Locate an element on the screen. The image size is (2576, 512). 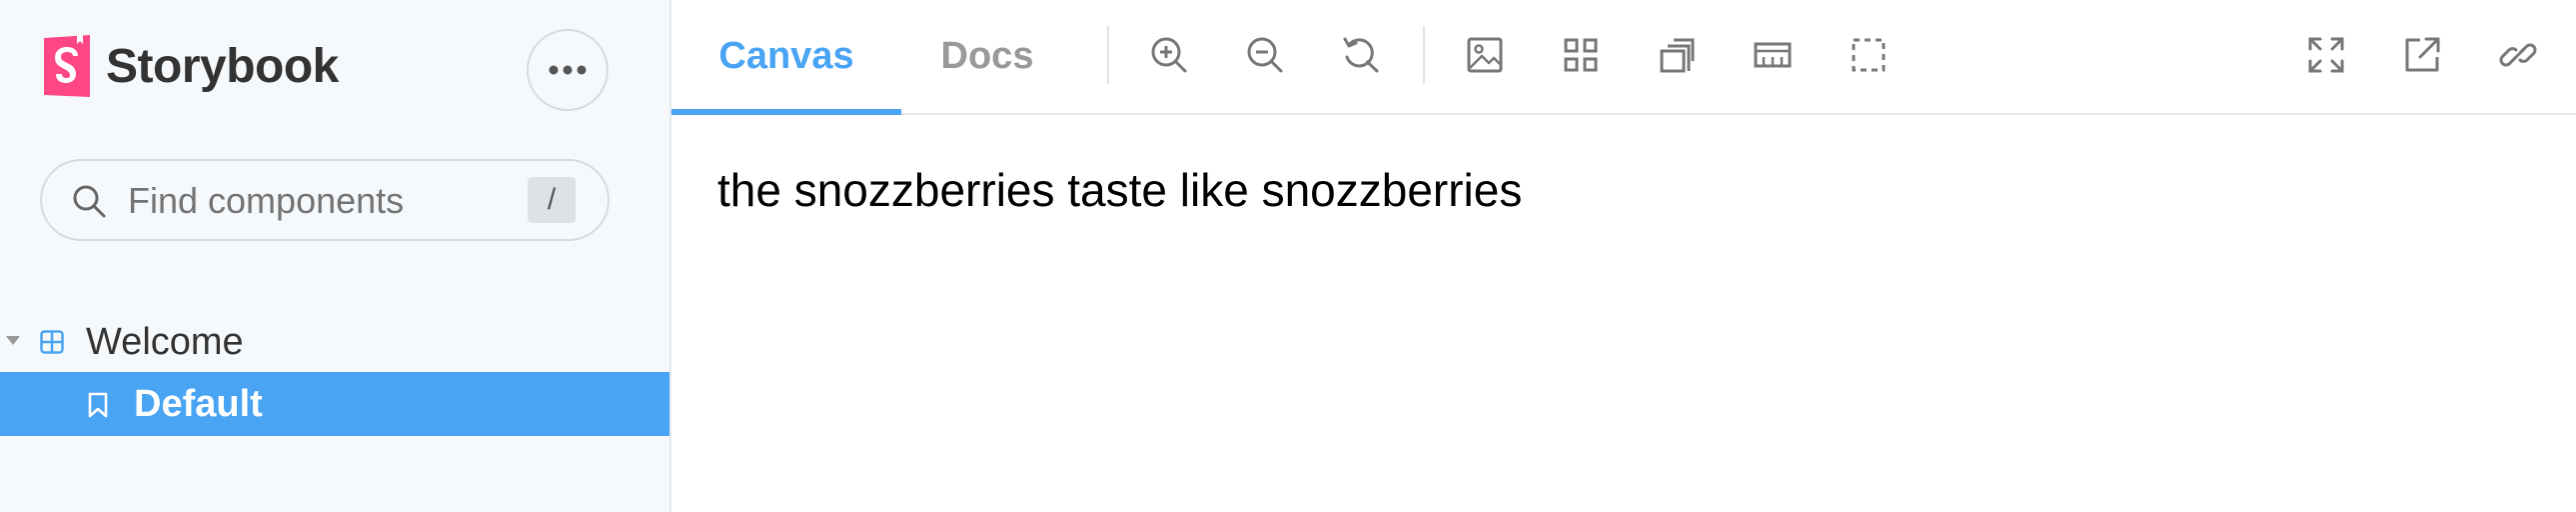
tab-canvas: Canvas is located at coordinates (786, 57).